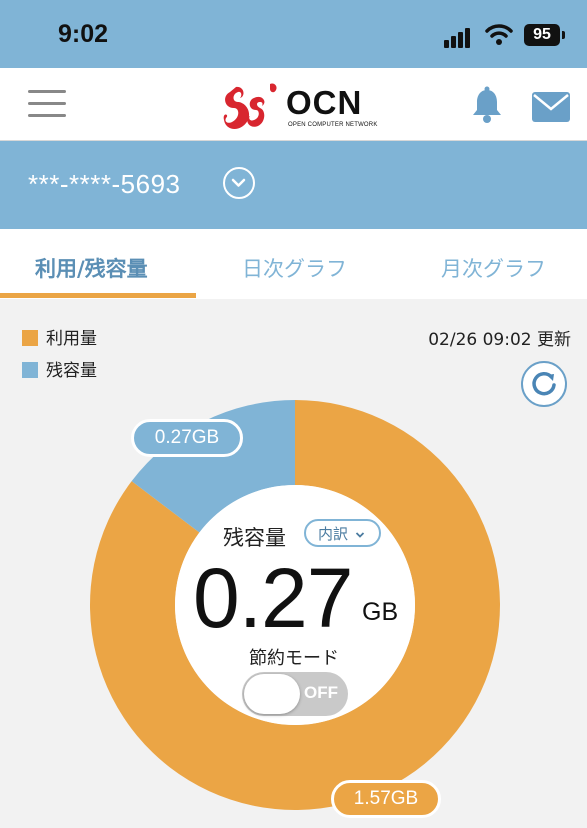 Image resolution: width=587 pixels, height=828 pixels. I want to click on remaining-value: 0.27, so click(273, 598).